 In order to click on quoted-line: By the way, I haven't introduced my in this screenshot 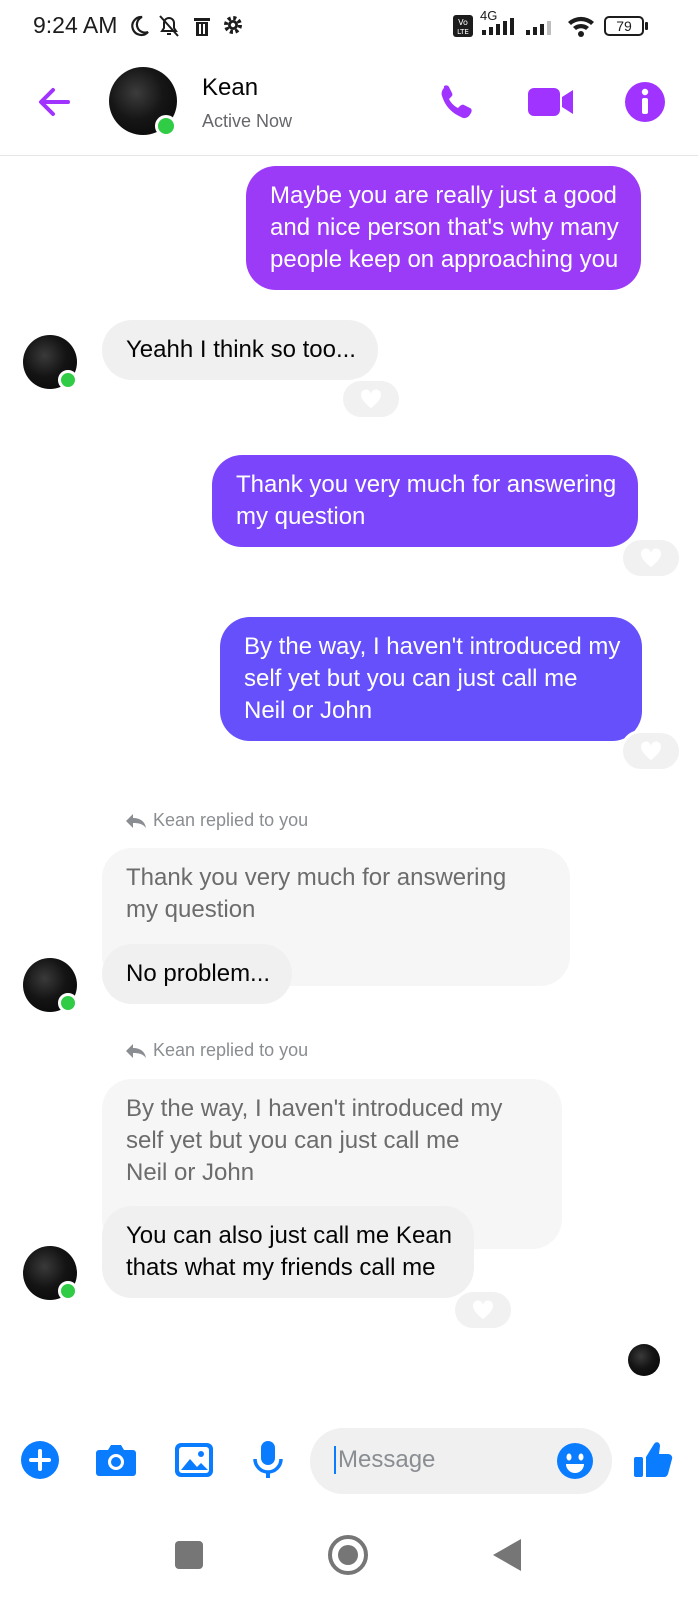, I will do `click(314, 1108)`.